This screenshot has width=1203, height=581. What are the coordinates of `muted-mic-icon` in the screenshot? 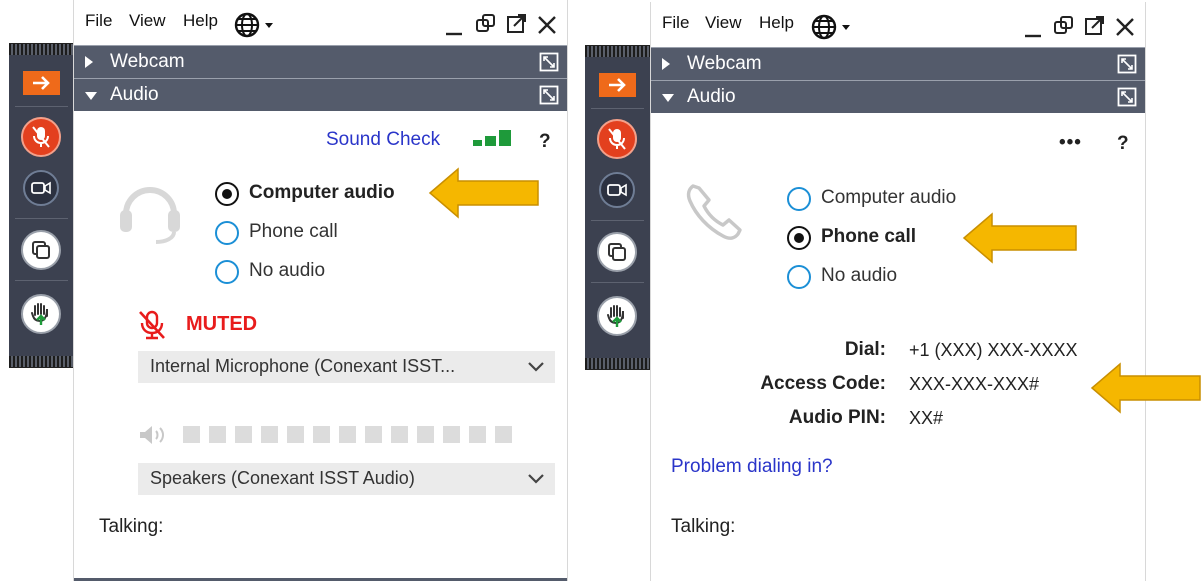 It's located at (152, 325).